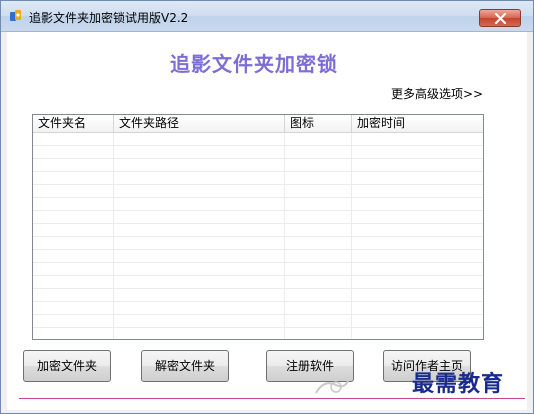 The image size is (534, 414). I want to click on app-icon, so click(16, 16).